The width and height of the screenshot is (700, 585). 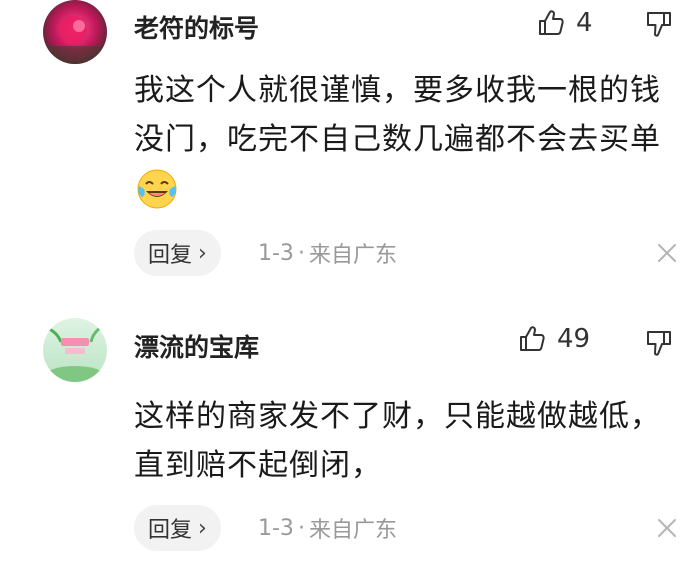 I want to click on username: 漂流的宝库, so click(x=196, y=346).